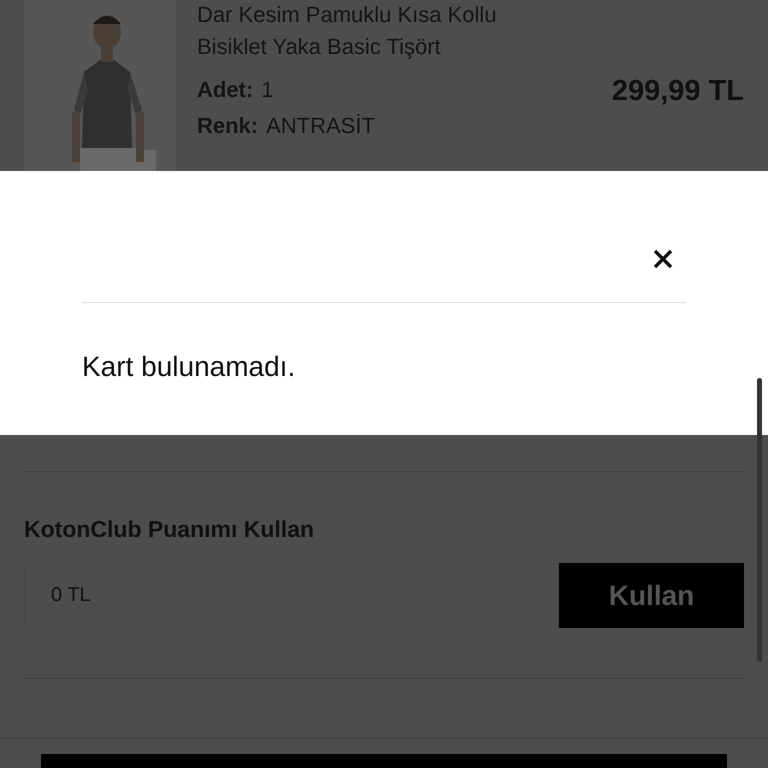  Describe the element at coordinates (678, 91) in the screenshot. I see `product-price: 299,99 TL` at that location.